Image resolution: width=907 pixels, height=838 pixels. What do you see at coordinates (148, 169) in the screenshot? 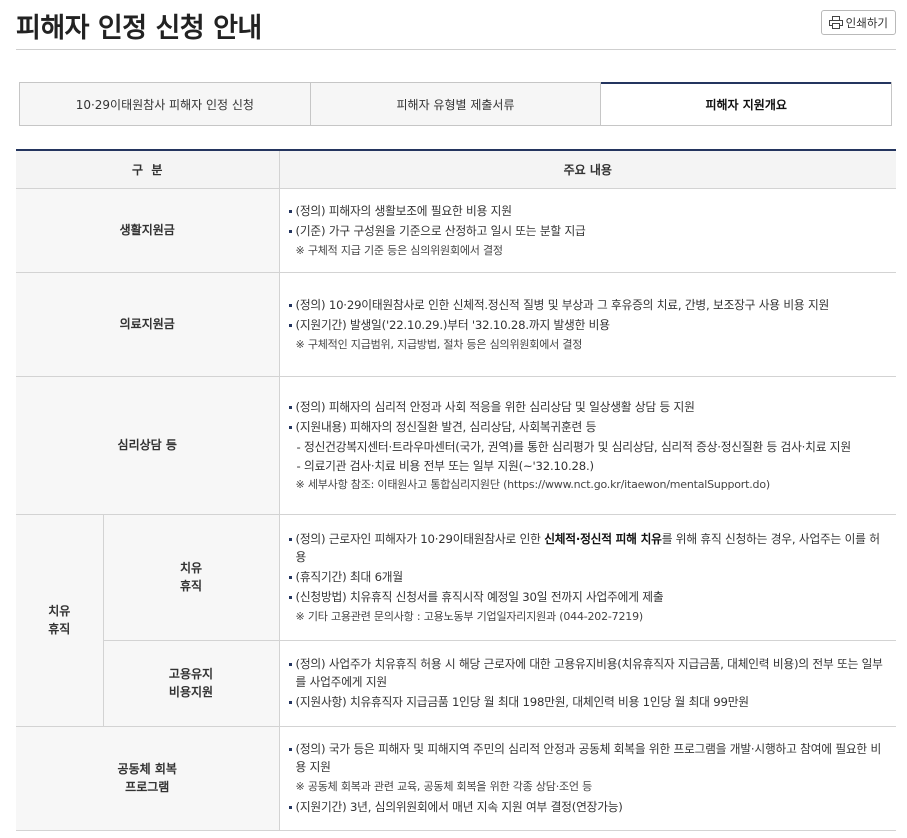
I see `header-category: 구 분` at bounding box center [148, 169].